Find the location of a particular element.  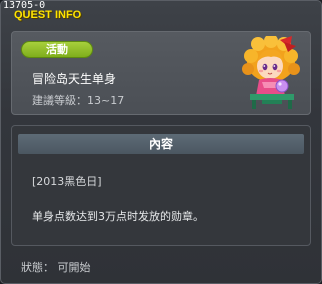

content-description: 单身点数达到3万点时发放的勋章。 is located at coordinates (118, 216).